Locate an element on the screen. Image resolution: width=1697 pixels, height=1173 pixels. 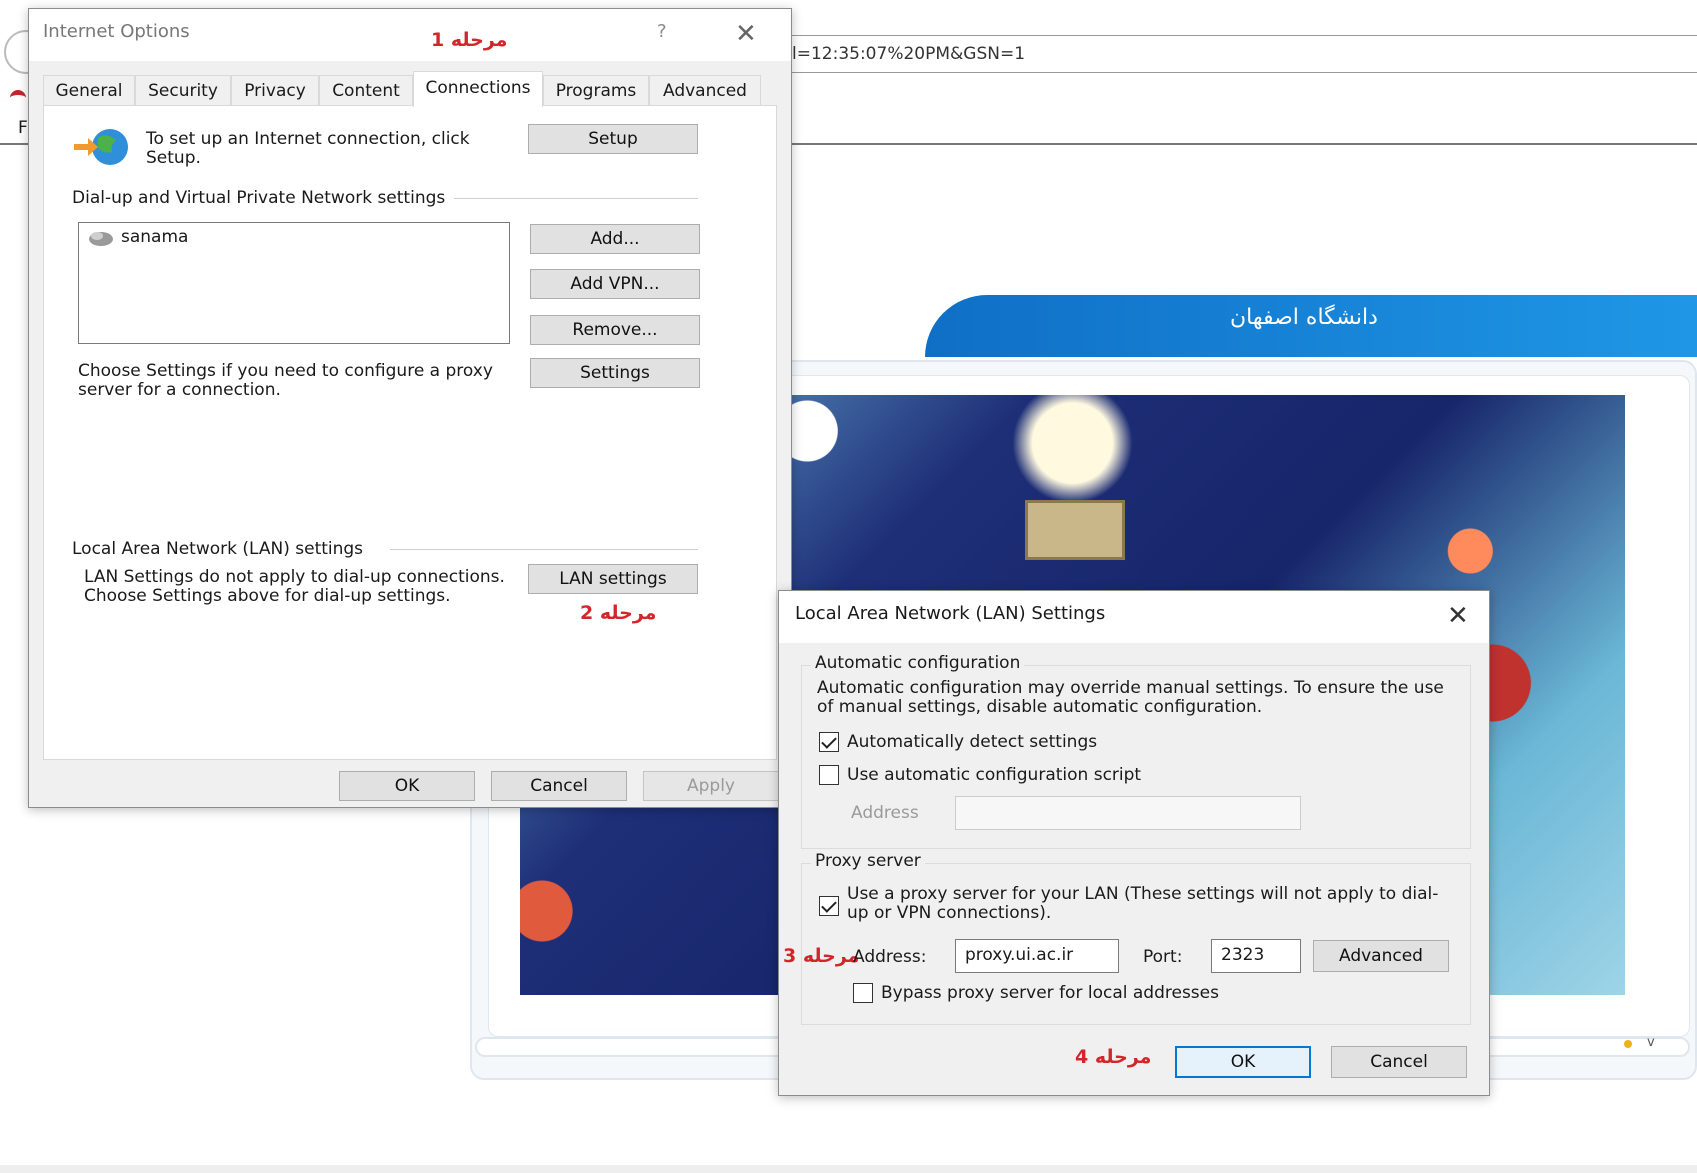
dialog-title: Internet Options is located at coordinates (116, 31).